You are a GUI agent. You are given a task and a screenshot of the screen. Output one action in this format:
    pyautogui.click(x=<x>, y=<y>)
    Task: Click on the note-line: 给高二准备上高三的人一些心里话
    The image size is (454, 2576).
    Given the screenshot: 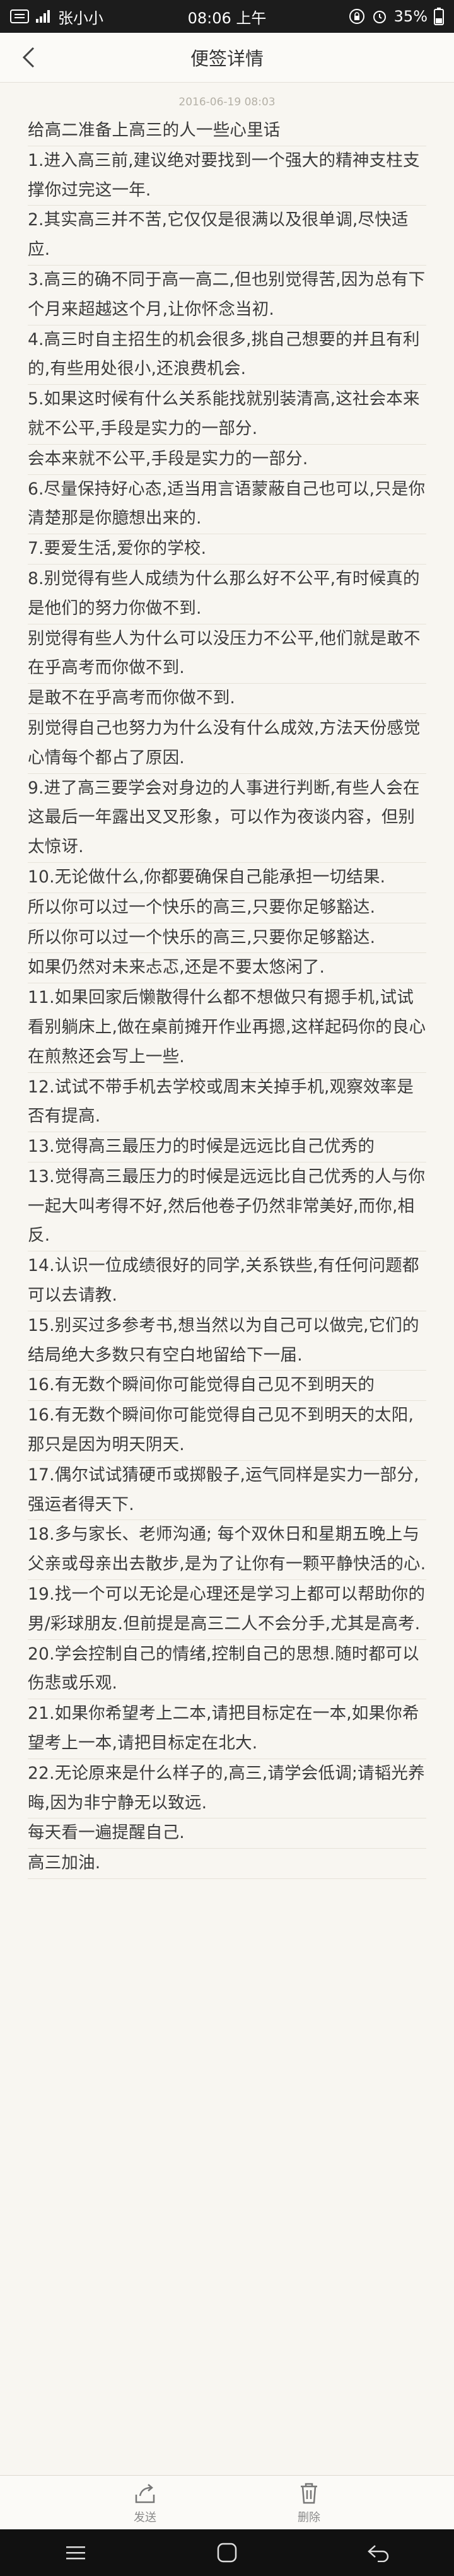 What is the action you would take?
    pyautogui.click(x=227, y=131)
    